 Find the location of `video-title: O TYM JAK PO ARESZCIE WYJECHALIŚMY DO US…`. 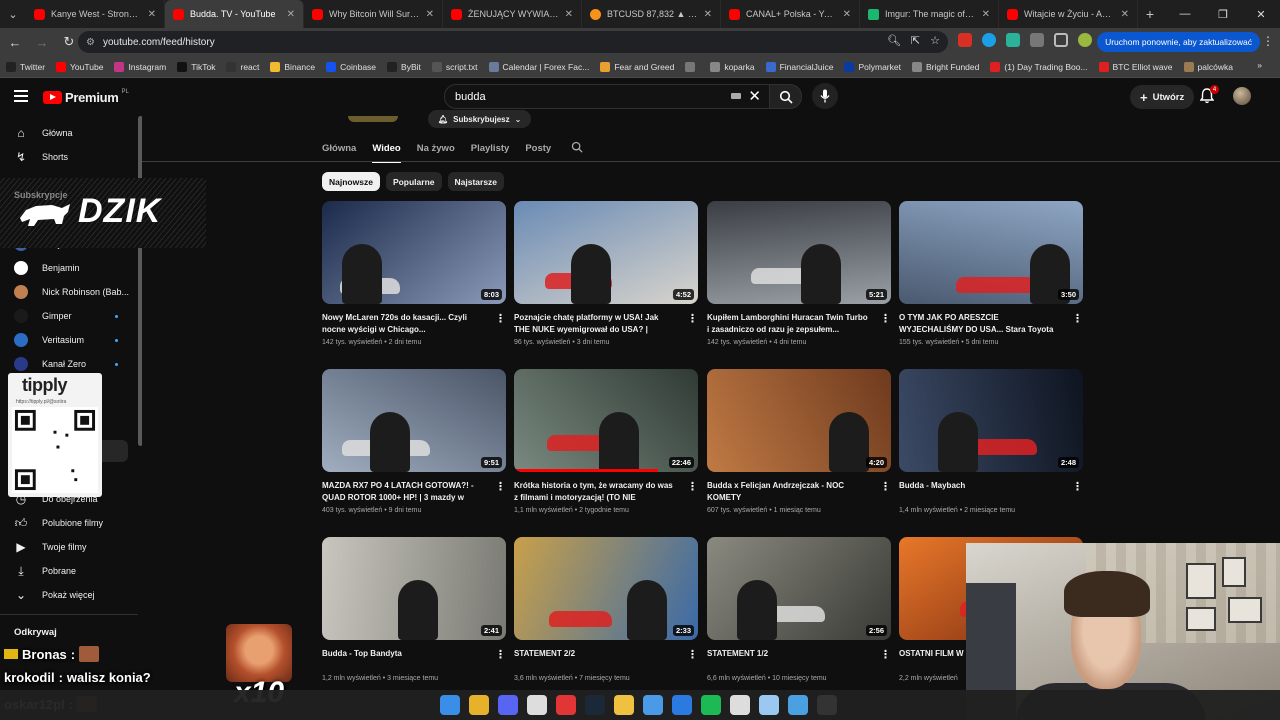

video-title: O TYM JAK PO ARESZCIE WYJECHALIŚMY DO US… is located at coordinates (980, 324).